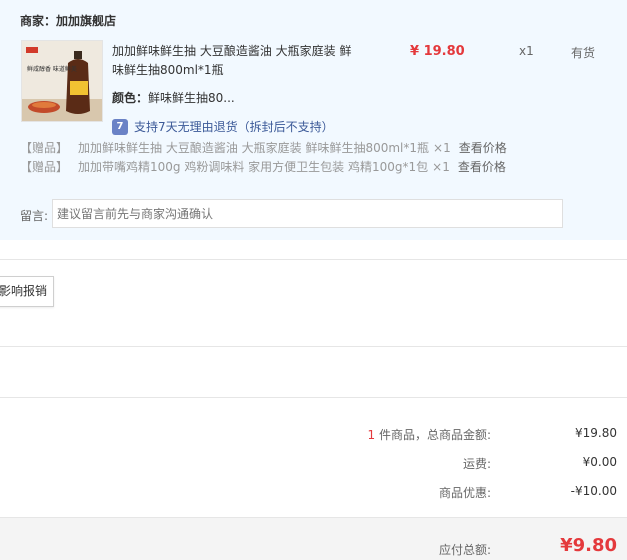 The width and height of the screenshot is (627, 560). Describe the element at coordinates (588, 545) in the screenshot. I see `total-value: ¥9.80` at that location.